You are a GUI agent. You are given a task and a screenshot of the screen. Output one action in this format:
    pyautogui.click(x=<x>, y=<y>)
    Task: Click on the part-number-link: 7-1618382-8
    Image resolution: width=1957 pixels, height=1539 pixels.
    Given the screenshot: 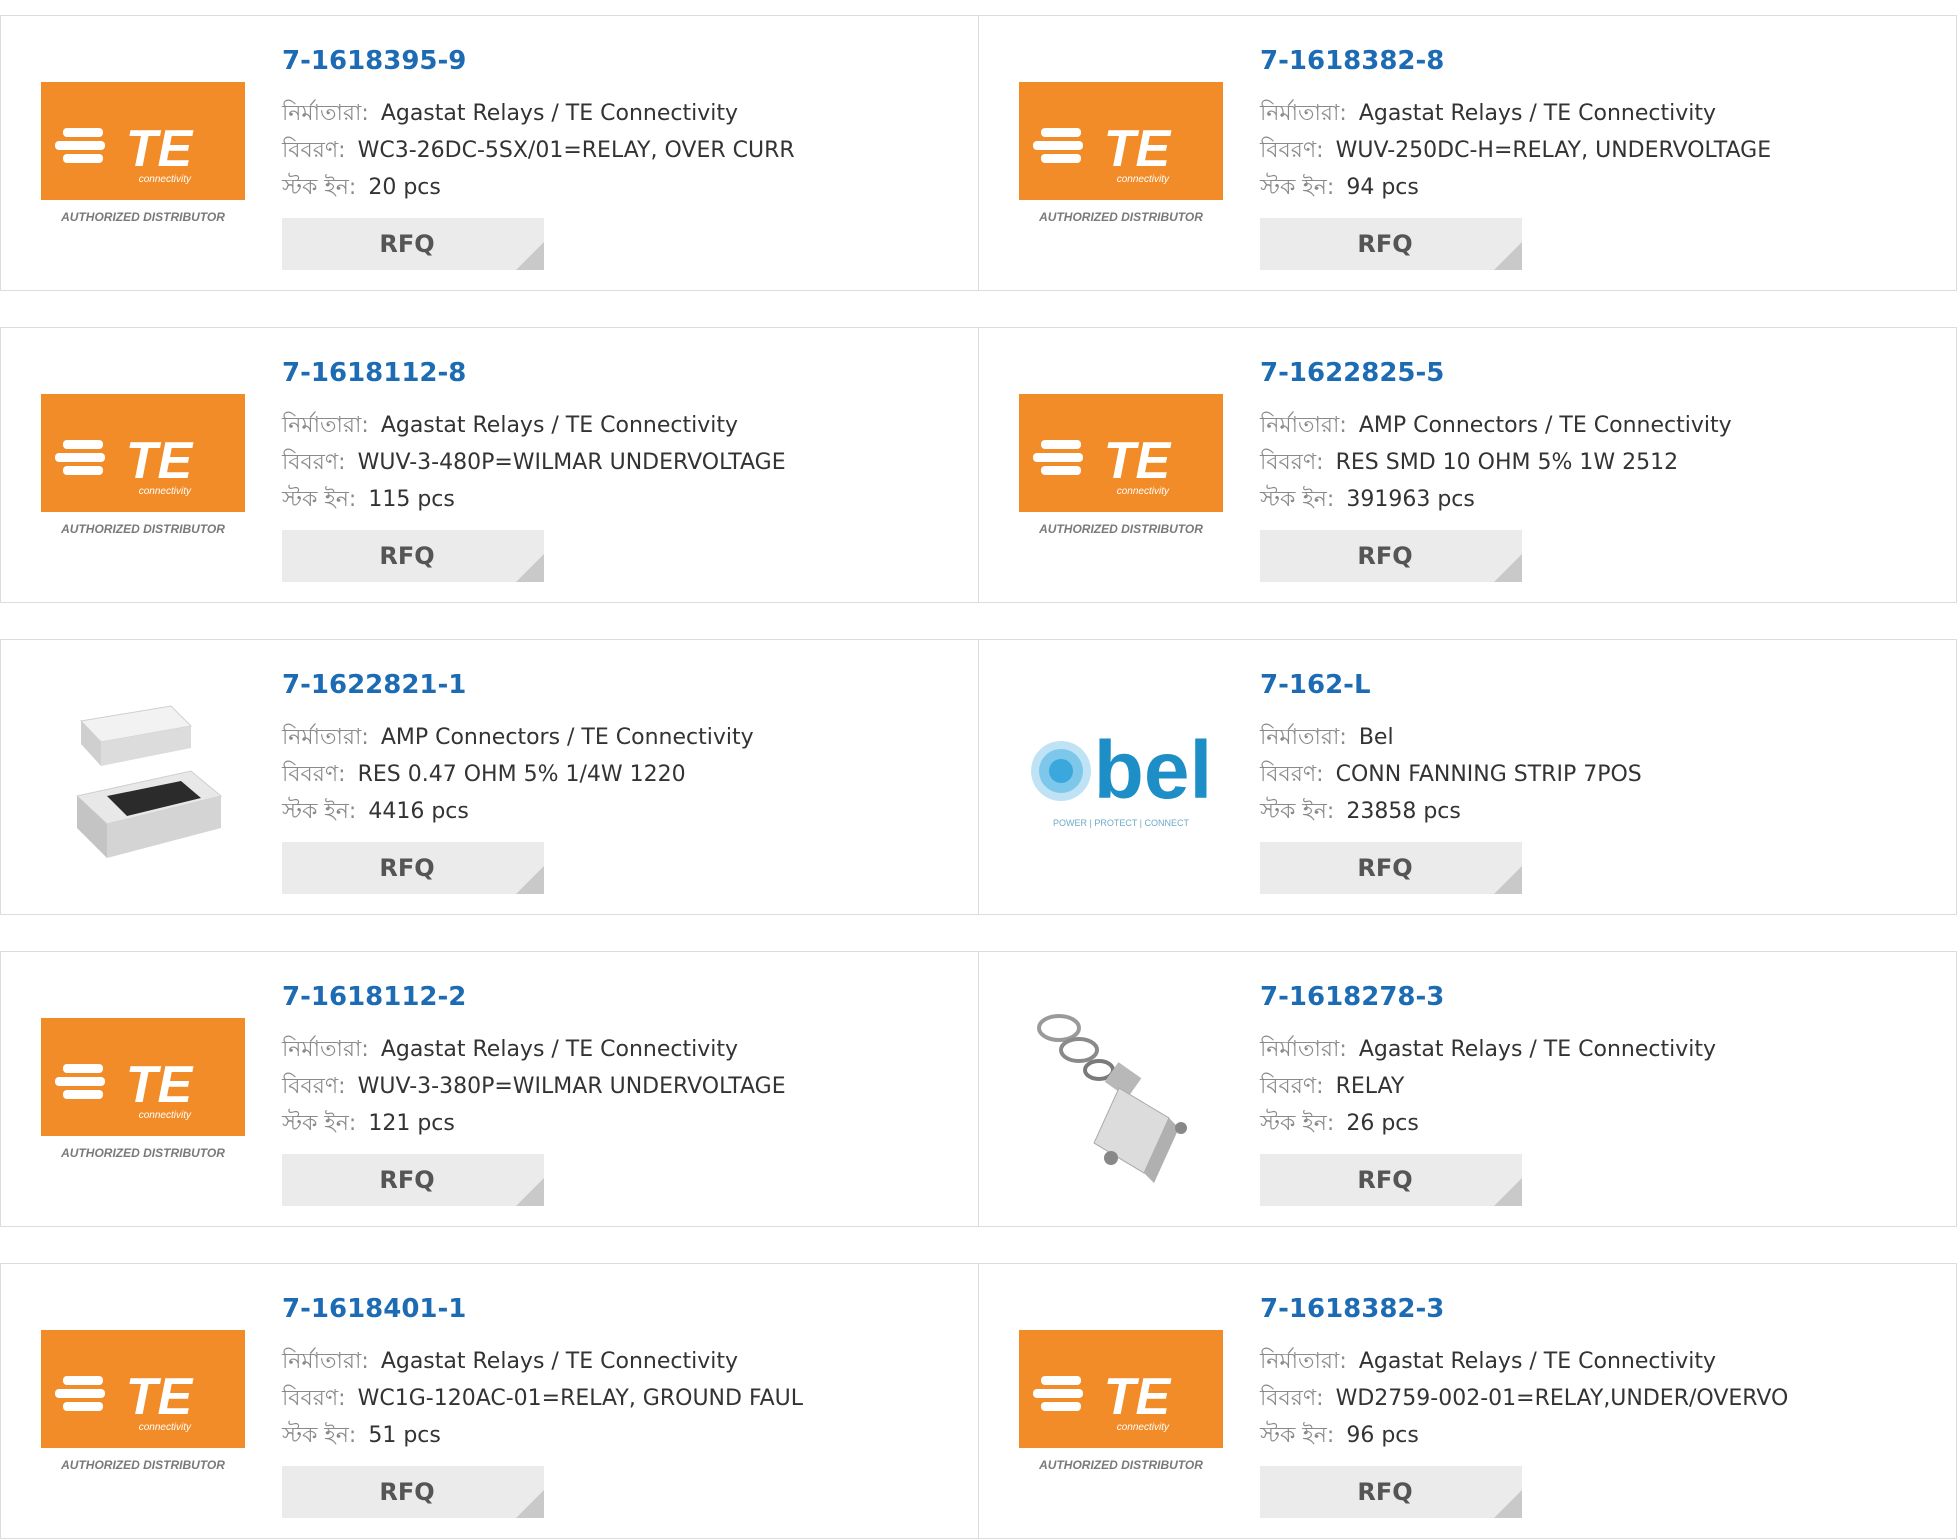 What is the action you would take?
    pyautogui.click(x=1352, y=61)
    